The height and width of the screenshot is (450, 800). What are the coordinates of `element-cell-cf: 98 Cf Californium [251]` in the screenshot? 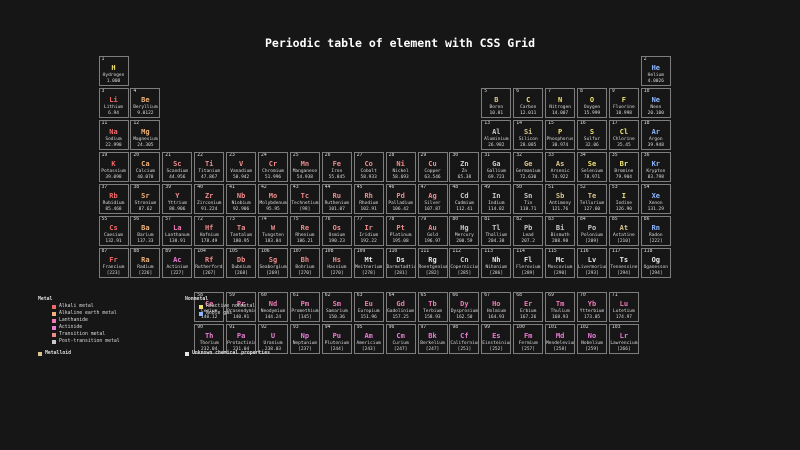 It's located at (464, 339).